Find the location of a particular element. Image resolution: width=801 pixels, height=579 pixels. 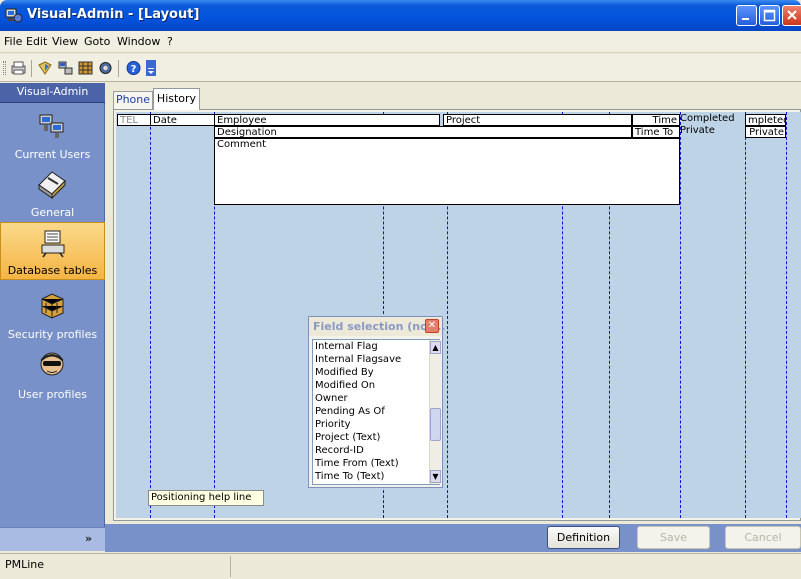

cancel-button: Cancel is located at coordinates (763, 537).